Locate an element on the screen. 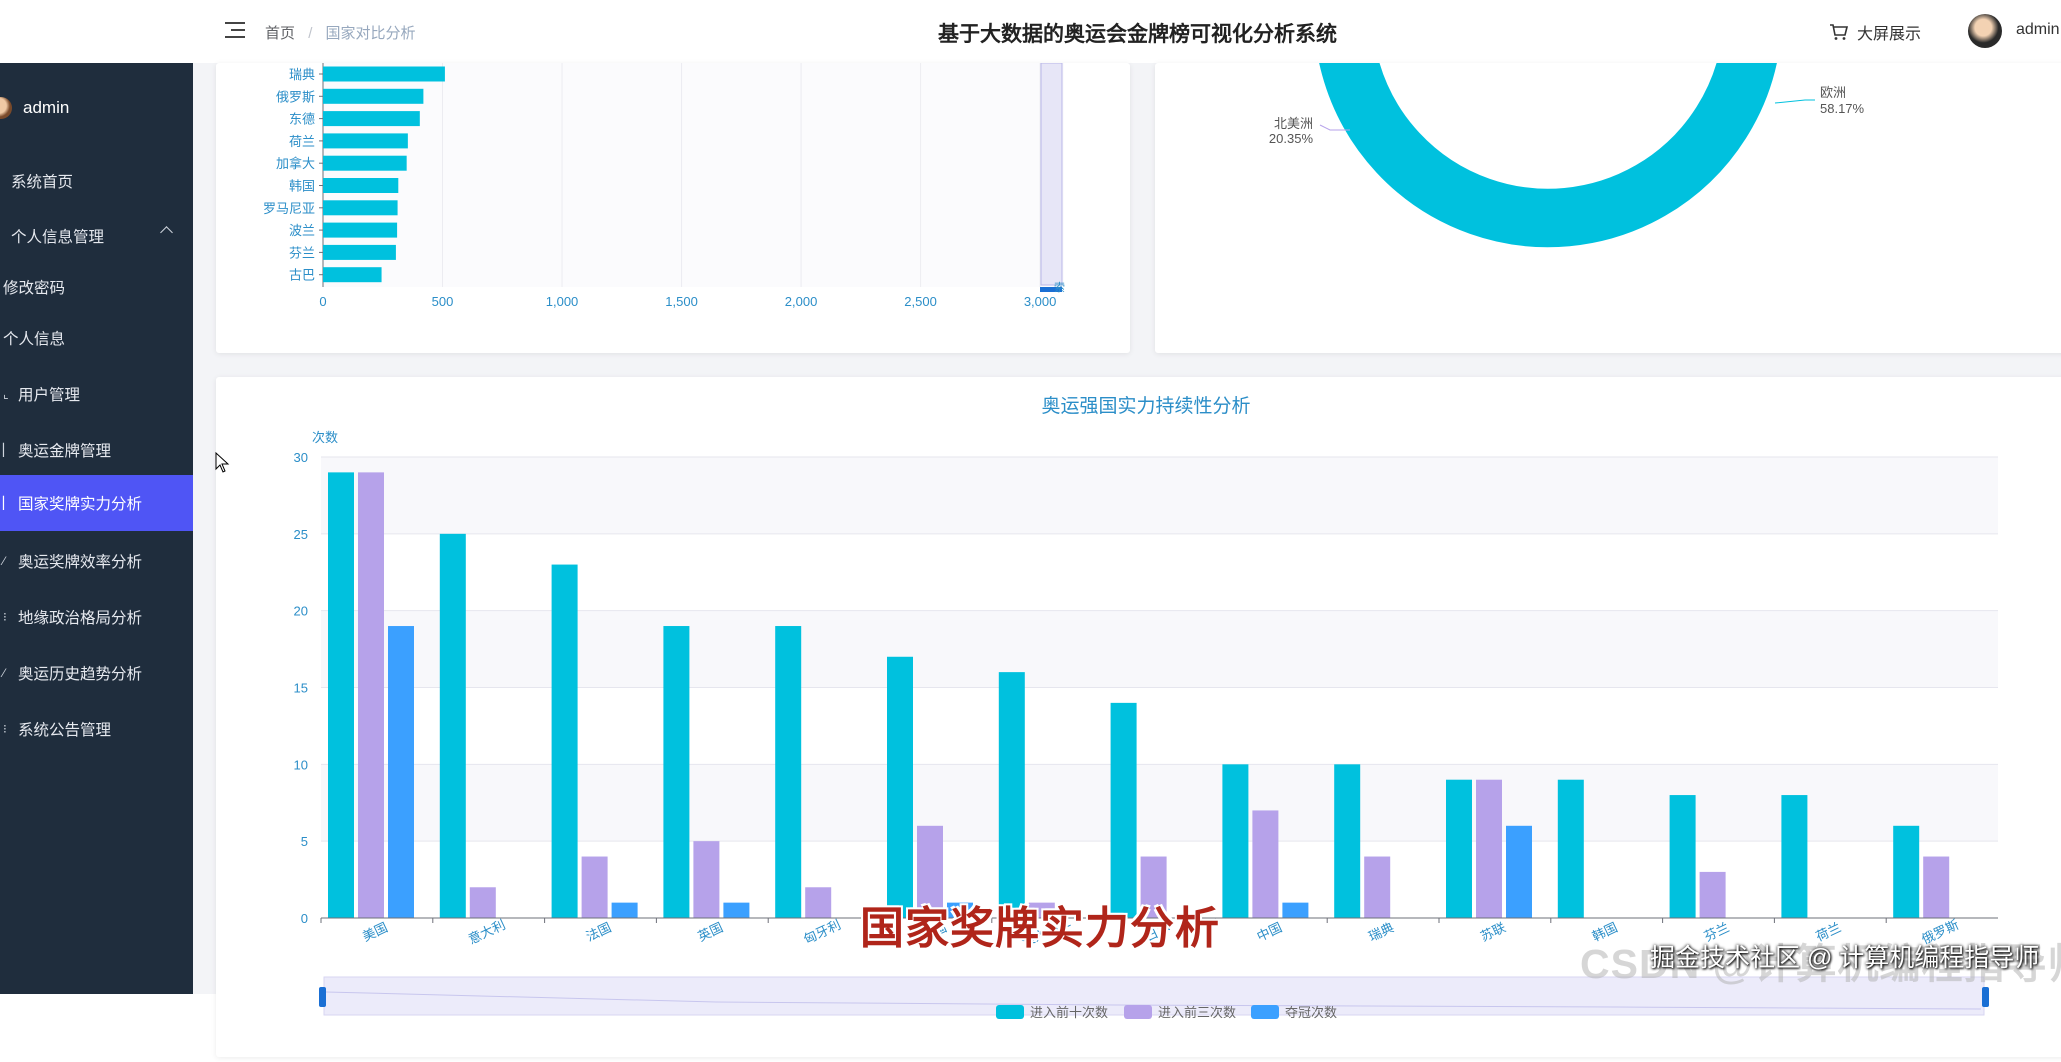 The height and width of the screenshot is (1062, 2061). sidebar-item-personal-info-management: 个人信息管理 is located at coordinates (96, 236).